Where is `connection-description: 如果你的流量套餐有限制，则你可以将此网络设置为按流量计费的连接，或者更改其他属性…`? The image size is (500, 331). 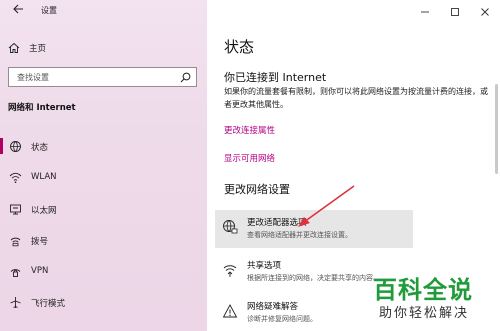 connection-description: 如果你的流量套餐有限制，则你可以将此网络设置为按流量计费的连接，或者更改其他属性… is located at coordinates (356, 98).